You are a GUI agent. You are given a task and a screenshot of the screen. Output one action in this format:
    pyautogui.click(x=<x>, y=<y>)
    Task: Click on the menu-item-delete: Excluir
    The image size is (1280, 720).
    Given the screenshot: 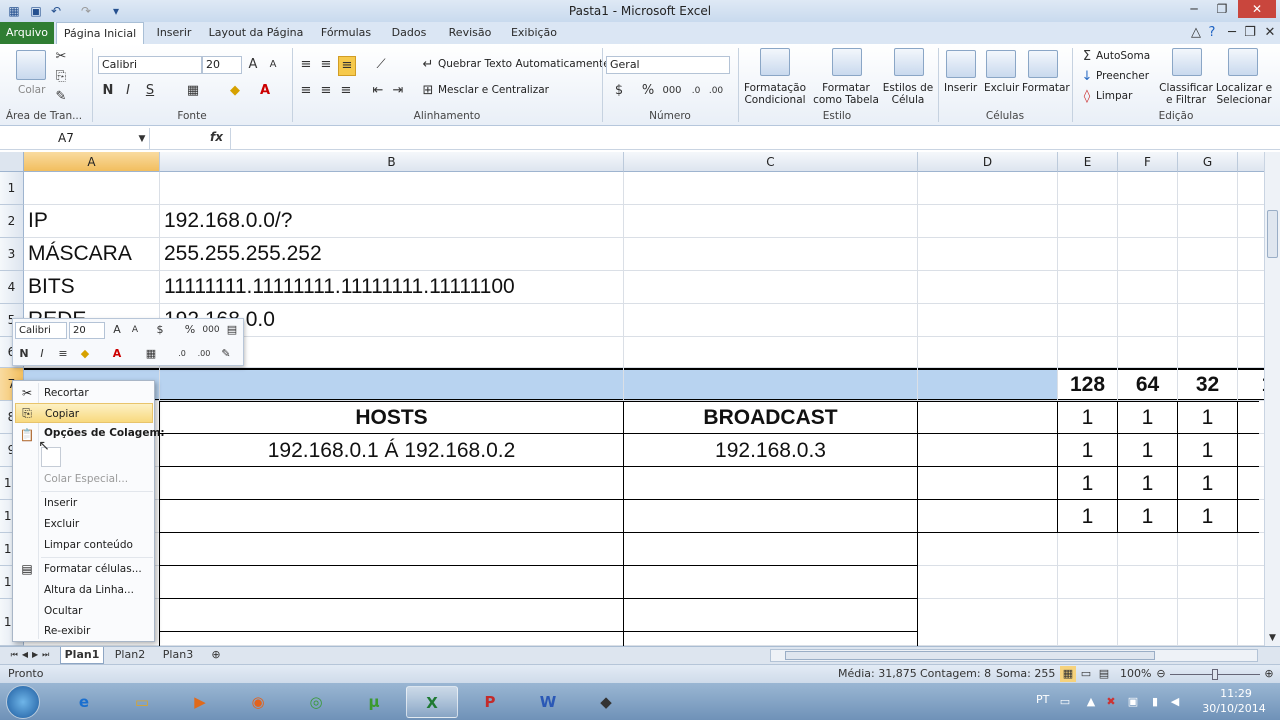 What is the action you would take?
    pyautogui.click(x=99, y=524)
    